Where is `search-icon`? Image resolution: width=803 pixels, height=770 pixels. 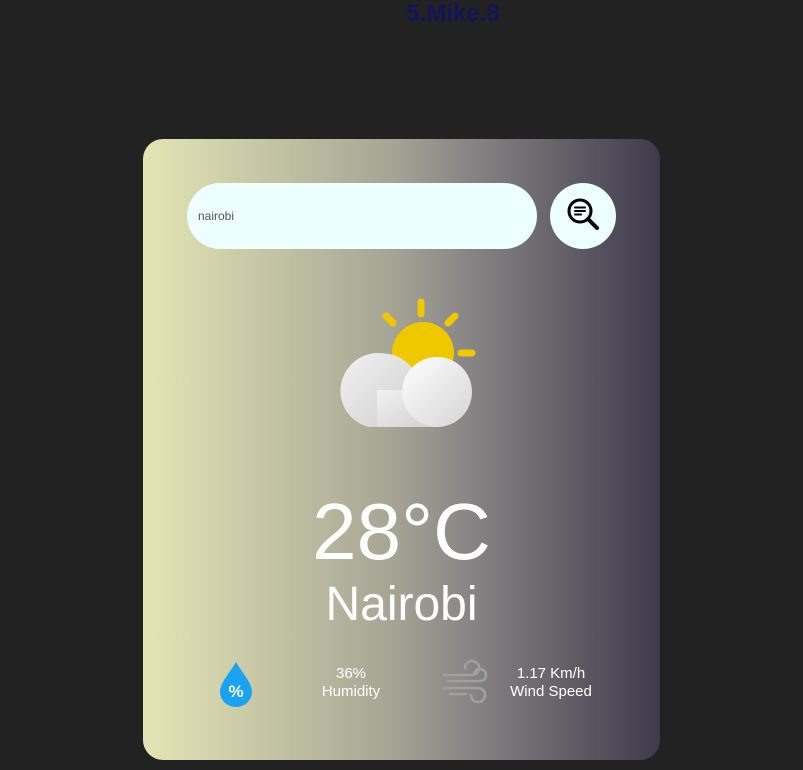
search-icon is located at coordinates (583, 214).